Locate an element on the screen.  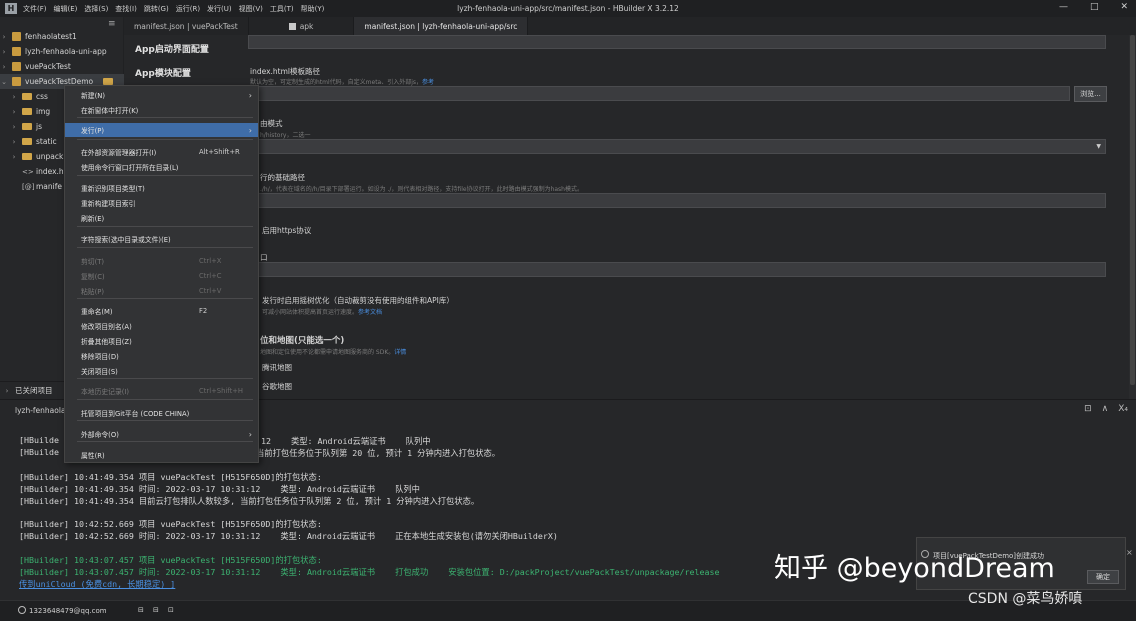
map-option-google: 谷歌地图 is located at coordinates (277, 386).